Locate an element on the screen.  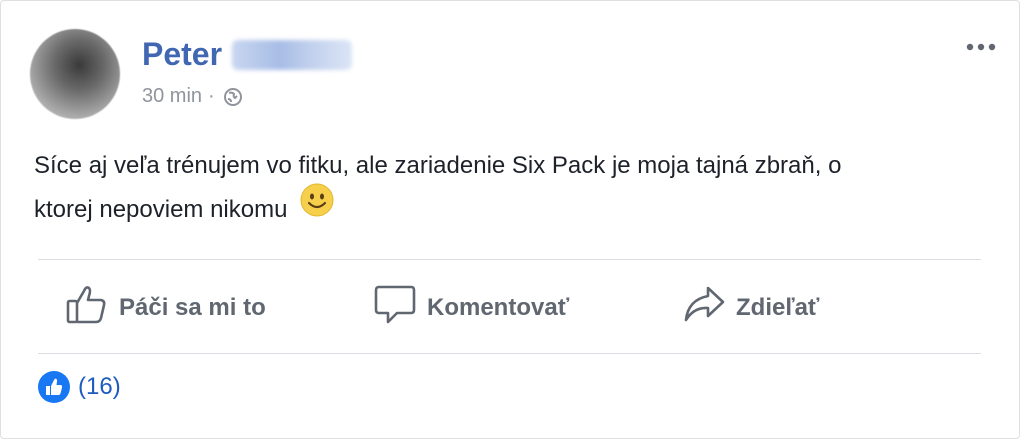
share-button: Zdieľať is located at coordinates (750, 307).